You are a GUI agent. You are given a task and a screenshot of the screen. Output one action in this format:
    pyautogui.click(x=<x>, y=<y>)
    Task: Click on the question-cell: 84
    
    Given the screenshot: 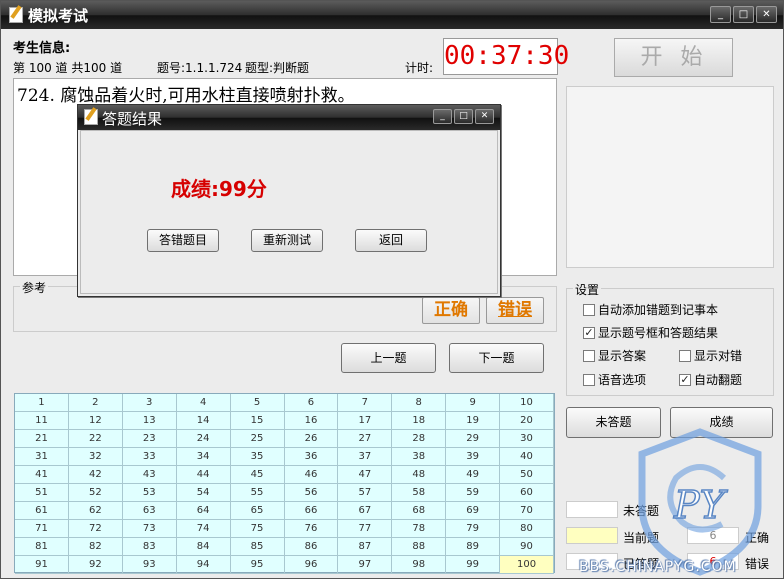 What is the action you would take?
    pyautogui.click(x=203, y=547)
    